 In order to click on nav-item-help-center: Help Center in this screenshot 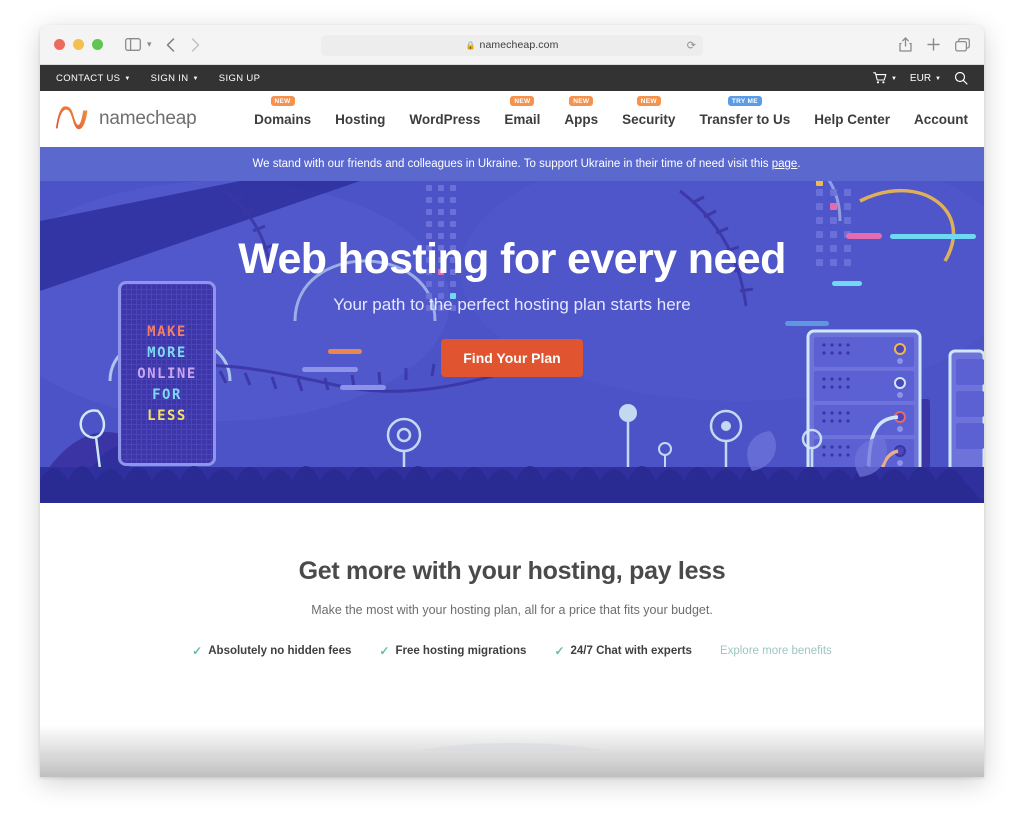, I will do `click(852, 119)`.